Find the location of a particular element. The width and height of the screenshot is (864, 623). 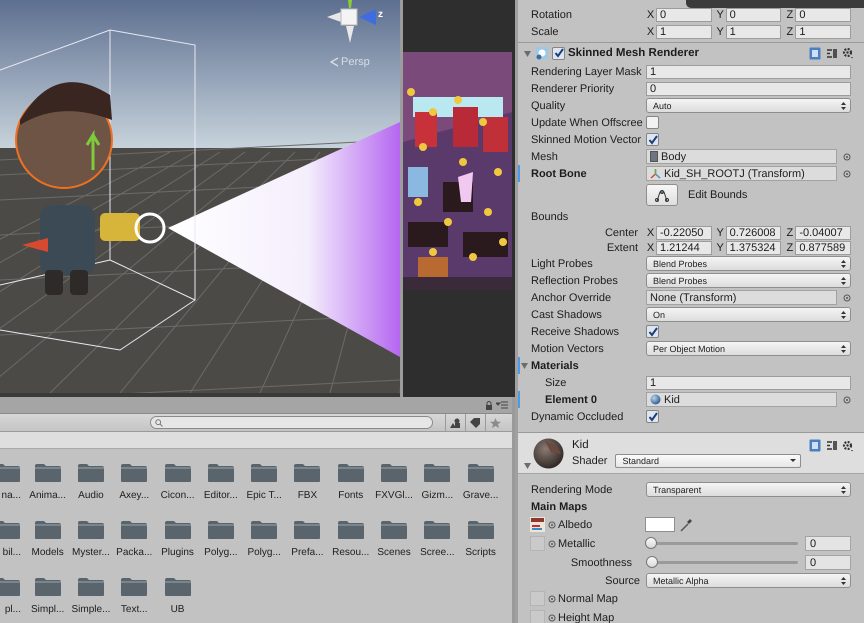

number-field: 0.877589 is located at coordinates (823, 247).